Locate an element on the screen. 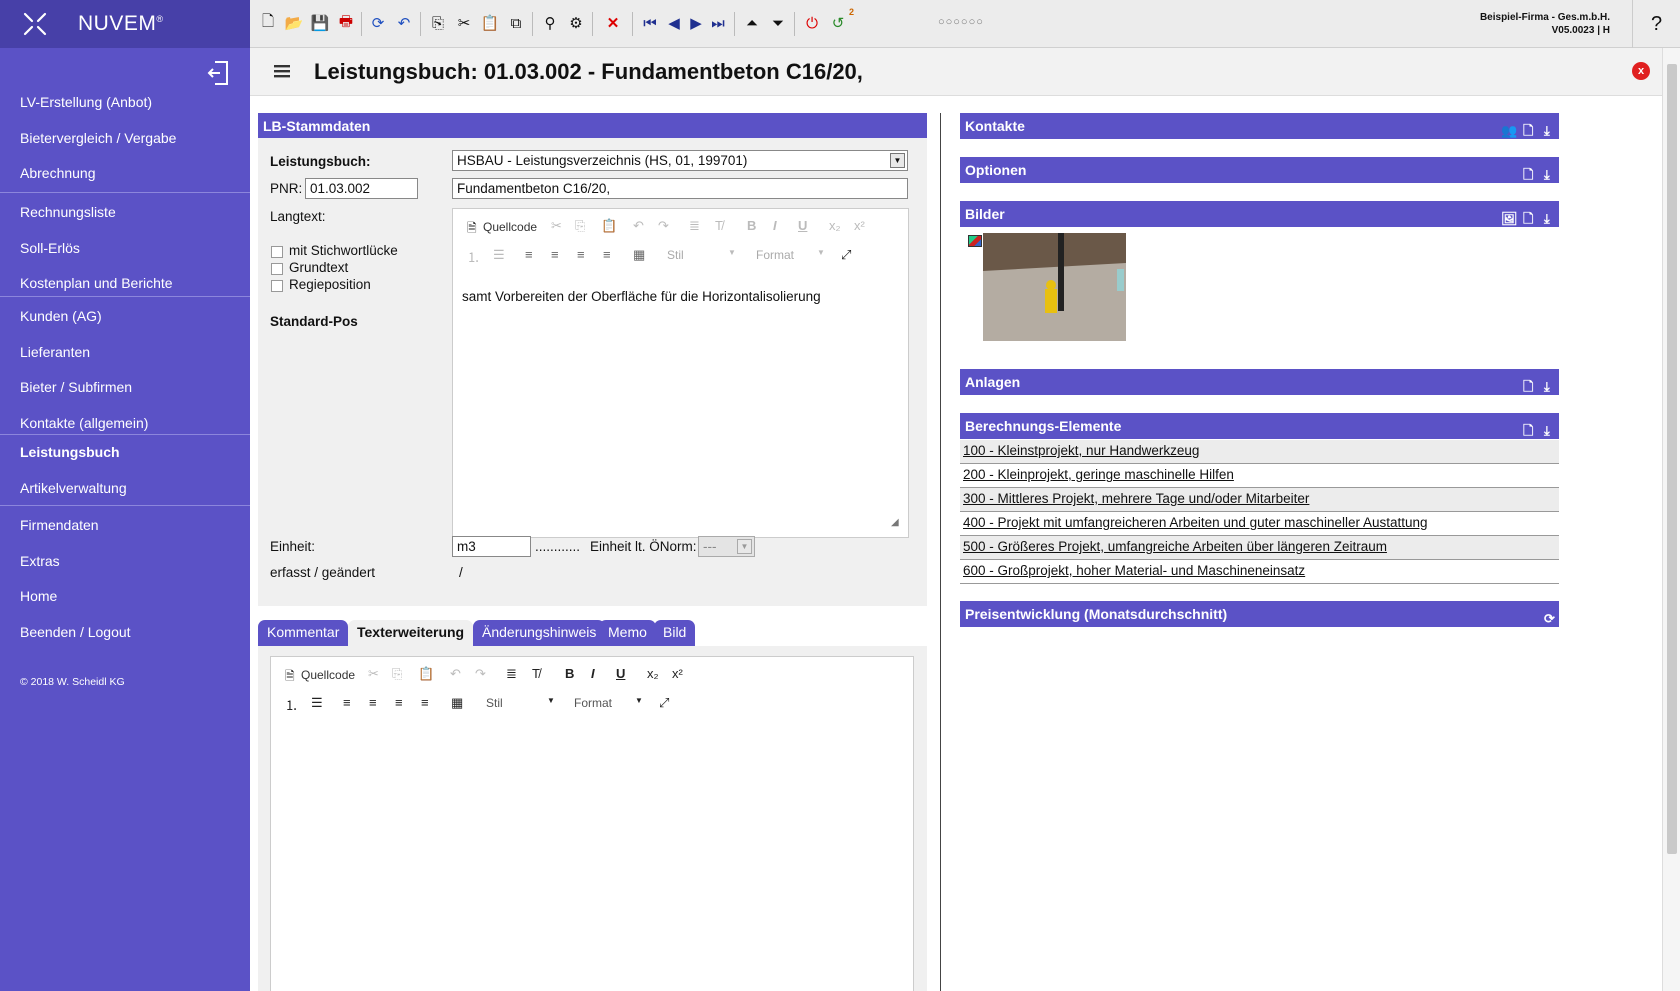 This screenshot has width=1680, height=991. nav-extras: Extras is located at coordinates (125, 562).